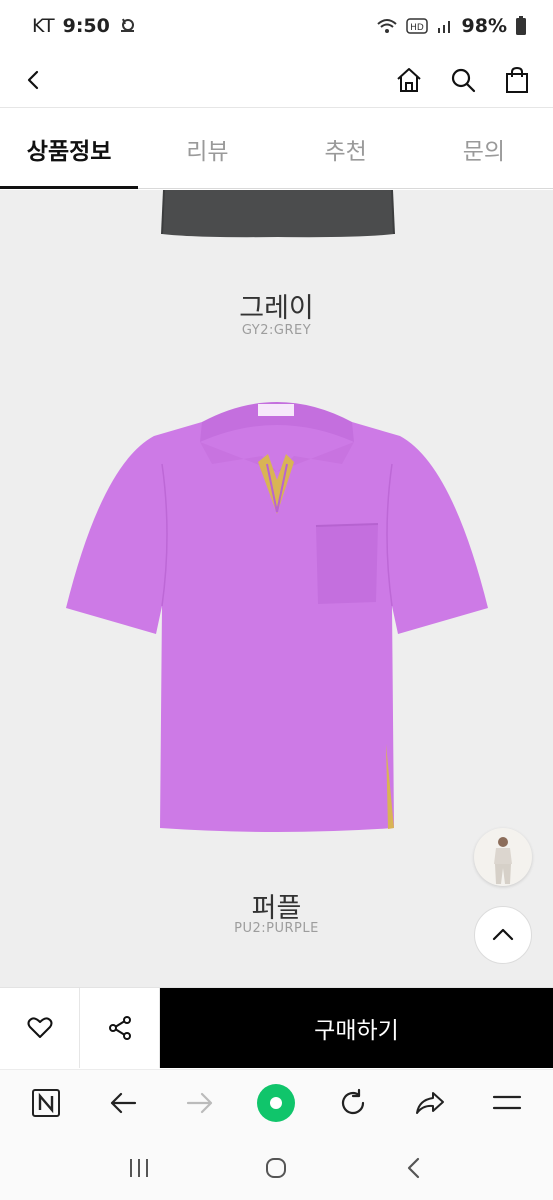 Image resolution: width=553 pixels, height=1200 pixels. I want to click on back-chevron-icon, so click(414, 1168).